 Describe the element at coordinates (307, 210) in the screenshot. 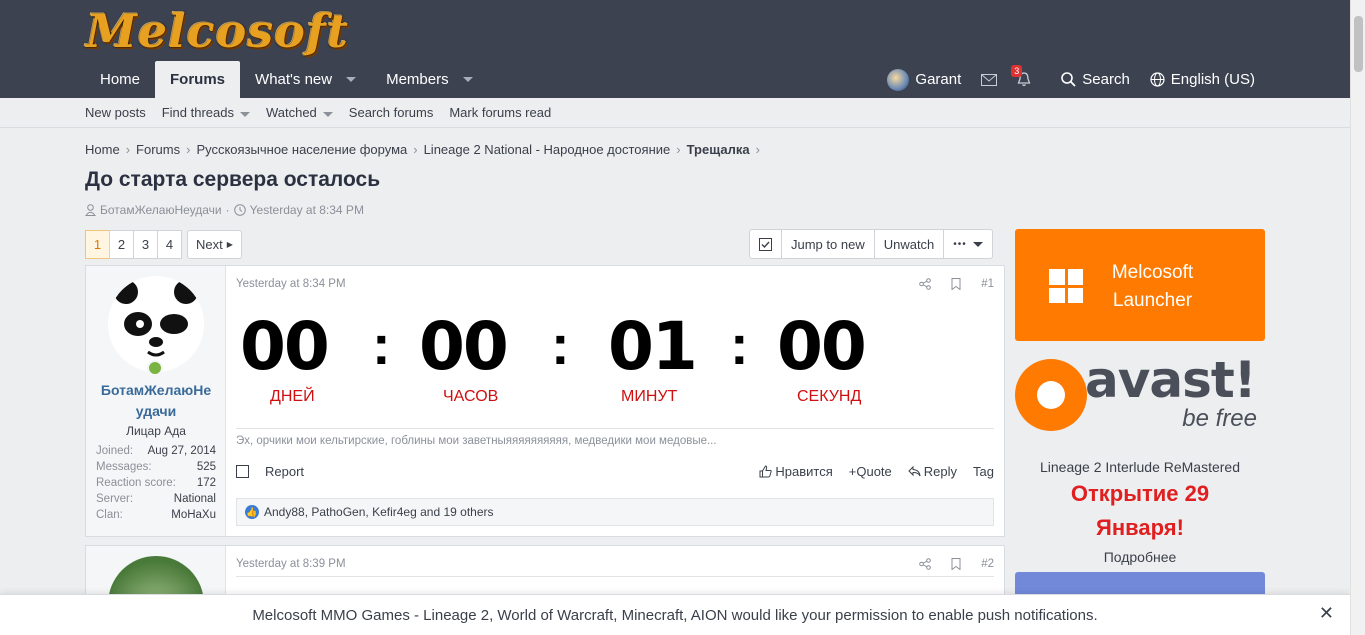

I see `thread-date: Yesterday at 8:34 PM` at that location.